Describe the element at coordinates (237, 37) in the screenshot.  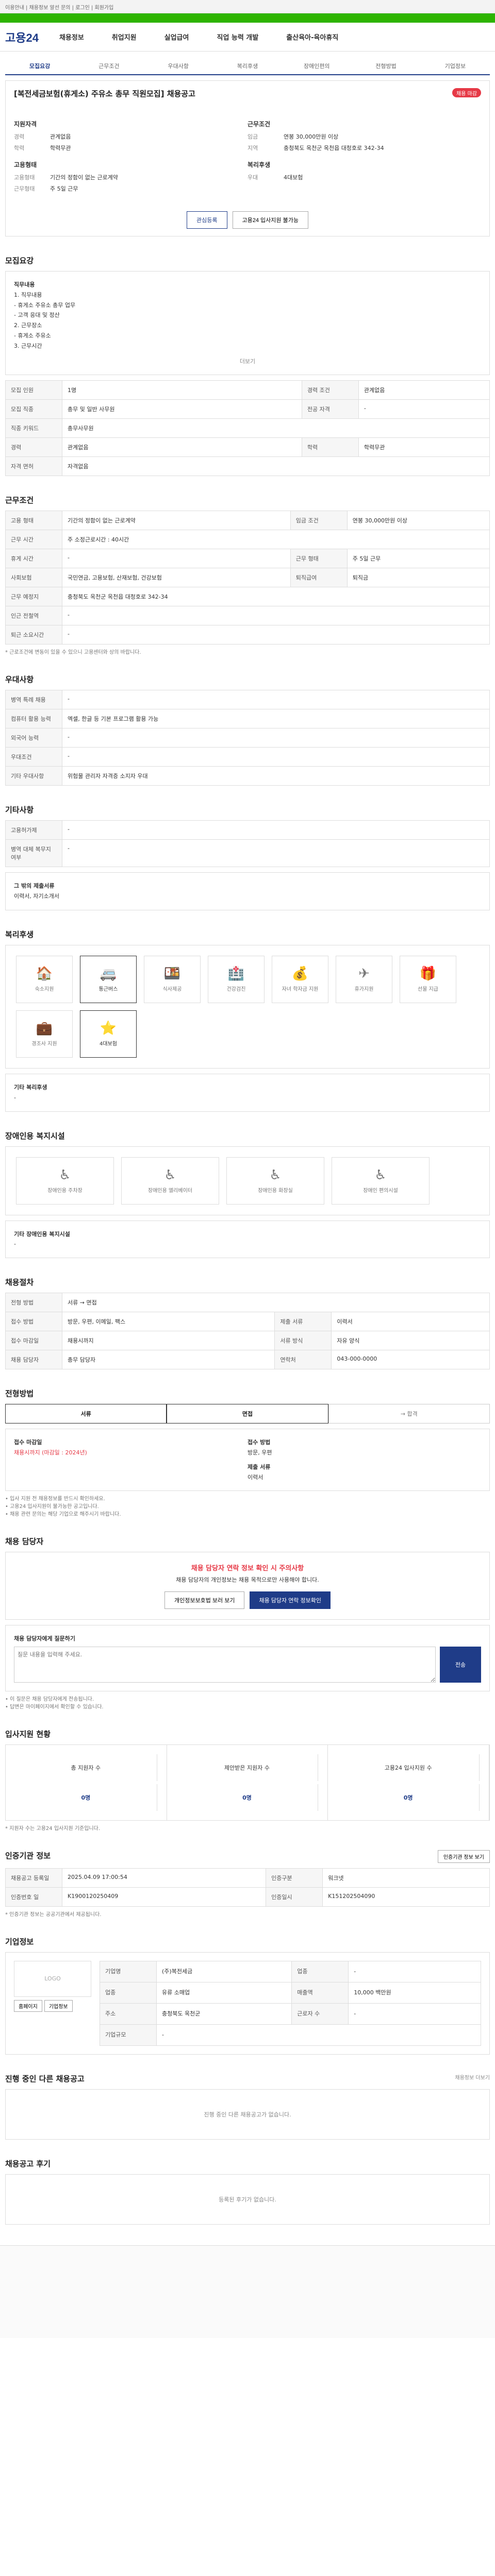
I see `gnb-item: 직업 능력 개발` at that location.